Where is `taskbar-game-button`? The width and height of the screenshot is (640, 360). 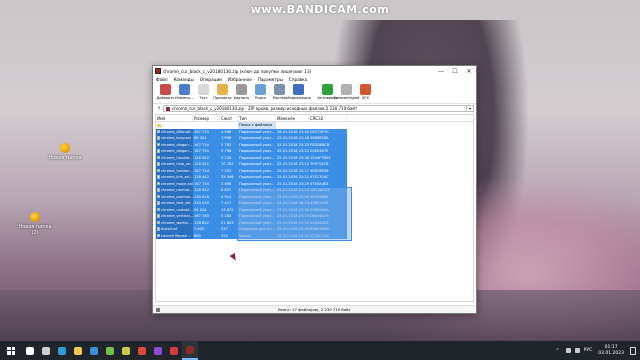
taskbar-game-button is located at coordinates (110, 350).